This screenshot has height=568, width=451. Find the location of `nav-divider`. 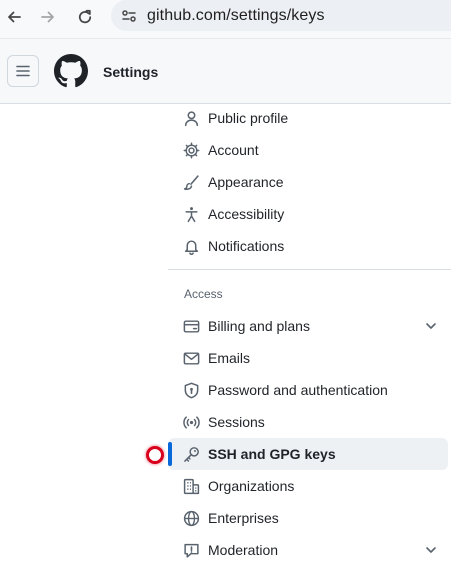

nav-divider is located at coordinates (309, 269).